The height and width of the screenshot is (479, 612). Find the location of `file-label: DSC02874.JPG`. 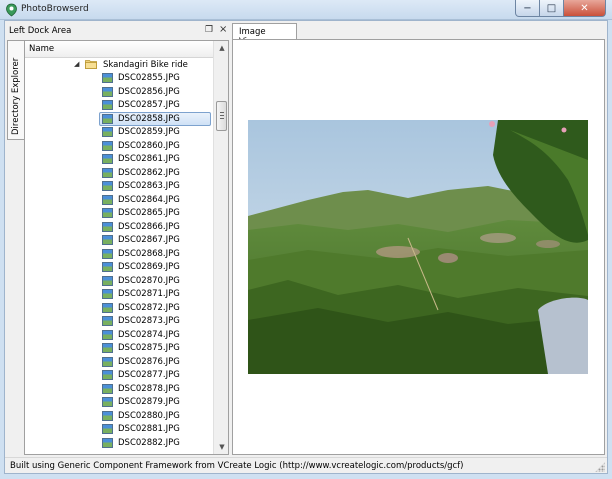

file-label: DSC02874.JPG is located at coordinates (149, 334).